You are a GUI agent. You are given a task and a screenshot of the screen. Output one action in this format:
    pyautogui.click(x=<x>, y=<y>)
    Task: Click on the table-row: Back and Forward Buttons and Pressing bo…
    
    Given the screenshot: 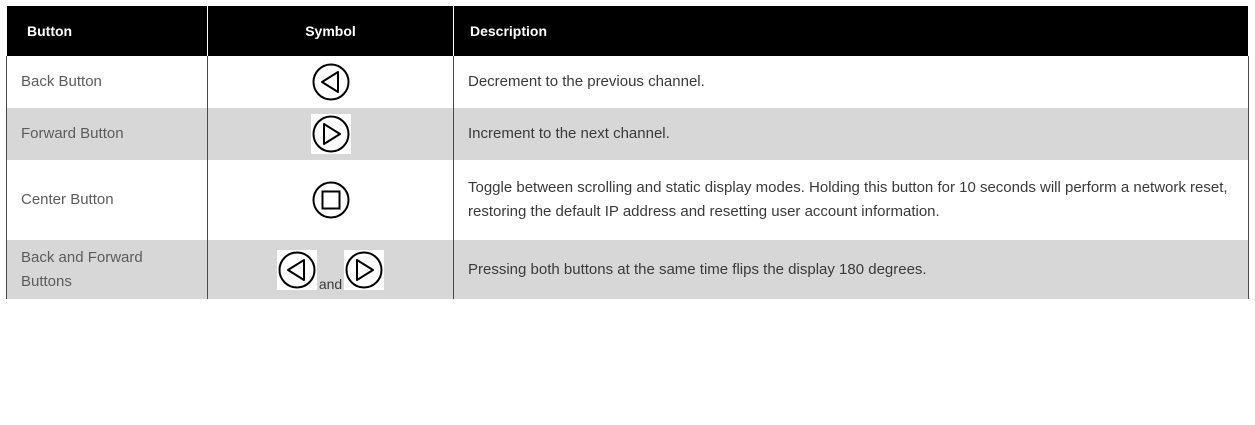 What is the action you would take?
    pyautogui.click(x=627, y=269)
    